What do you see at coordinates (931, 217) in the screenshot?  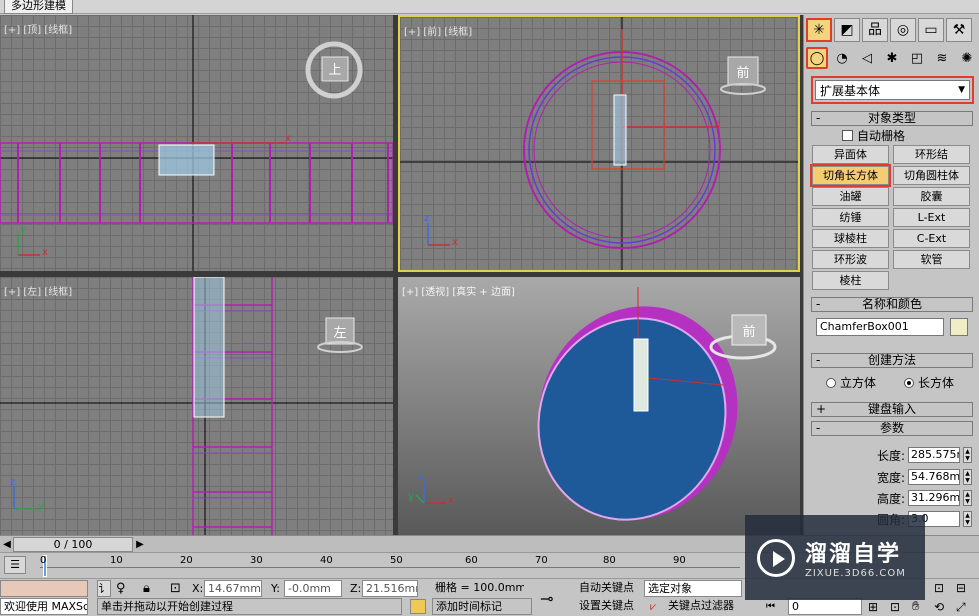 I see `object-button-l-ext: L-Ext` at bounding box center [931, 217].